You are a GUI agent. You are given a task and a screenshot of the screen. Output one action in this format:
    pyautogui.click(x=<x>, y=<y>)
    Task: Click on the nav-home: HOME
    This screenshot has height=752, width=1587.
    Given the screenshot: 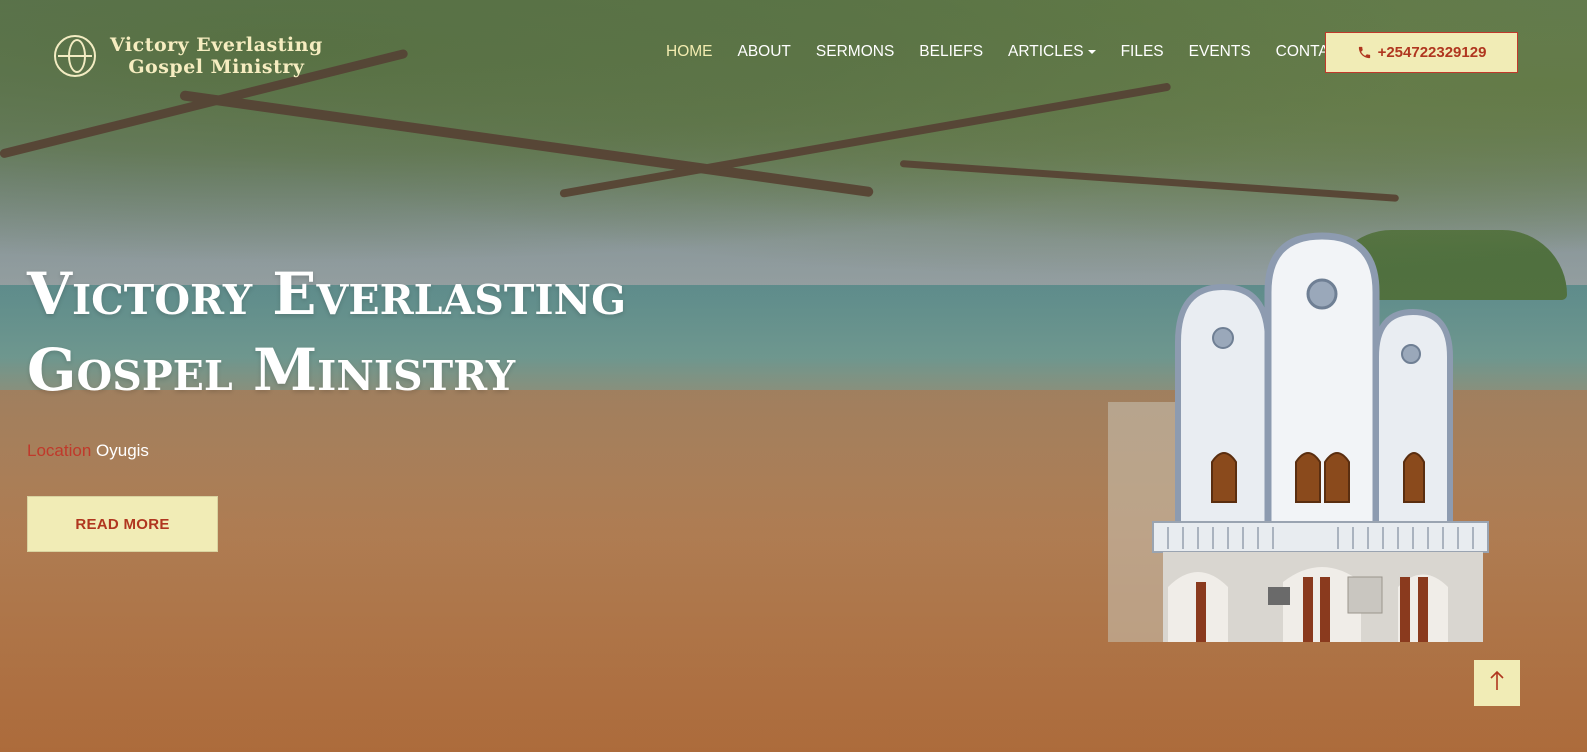 What is the action you would take?
    pyautogui.click(x=689, y=52)
    